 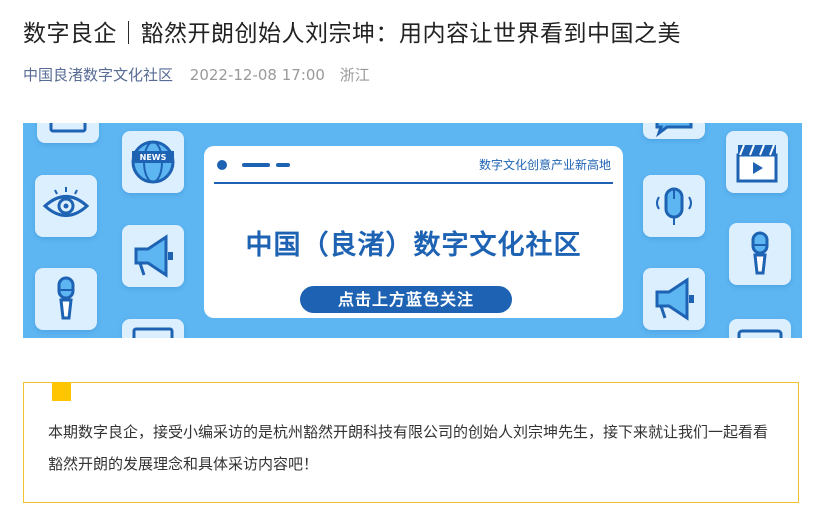 I want to click on microphone-icon, so click(x=66, y=299).